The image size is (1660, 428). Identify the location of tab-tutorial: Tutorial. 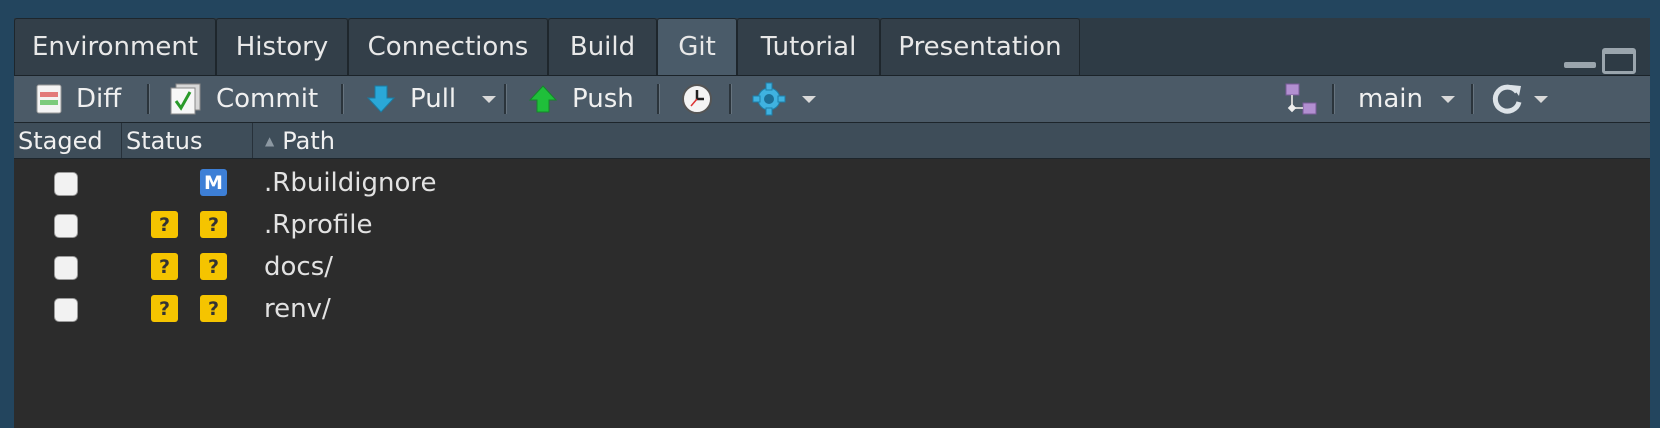
(808, 46).